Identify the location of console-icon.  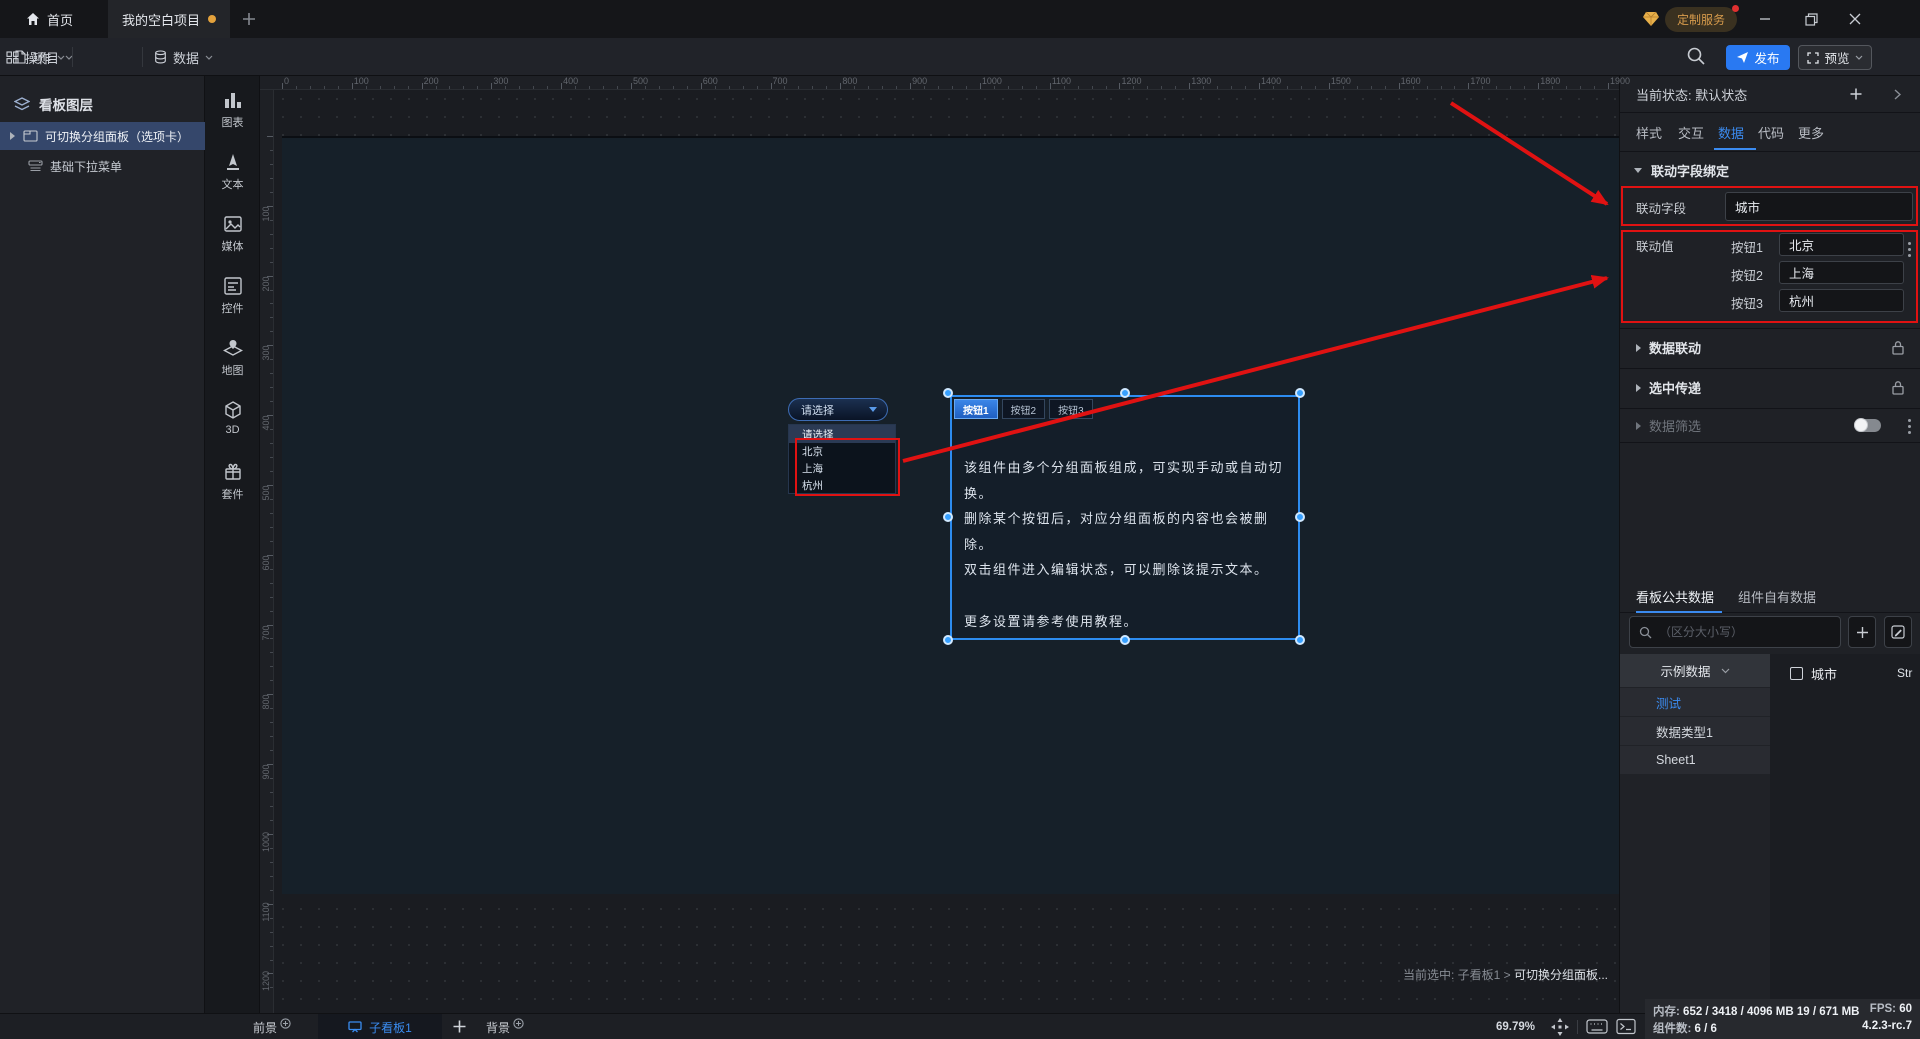
(1626, 1026).